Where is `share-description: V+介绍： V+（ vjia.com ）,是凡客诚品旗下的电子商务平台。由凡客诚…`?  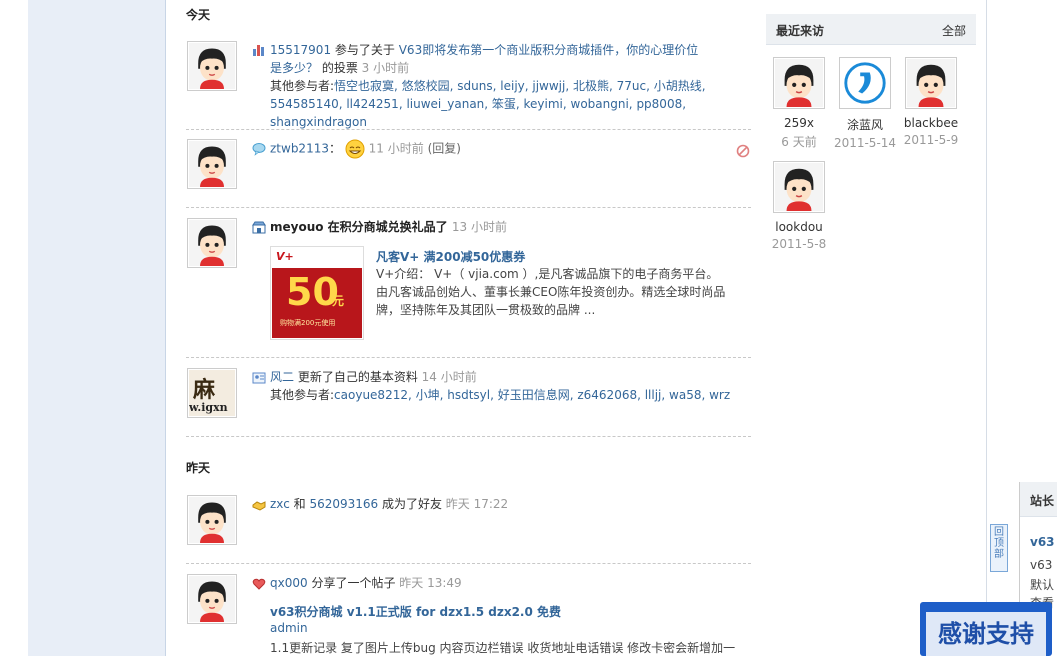 share-description: V+介绍： V+（ vjia.com ）,是凡客诚品旗下的电子商务平台。由凡客诚… is located at coordinates (551, 292).